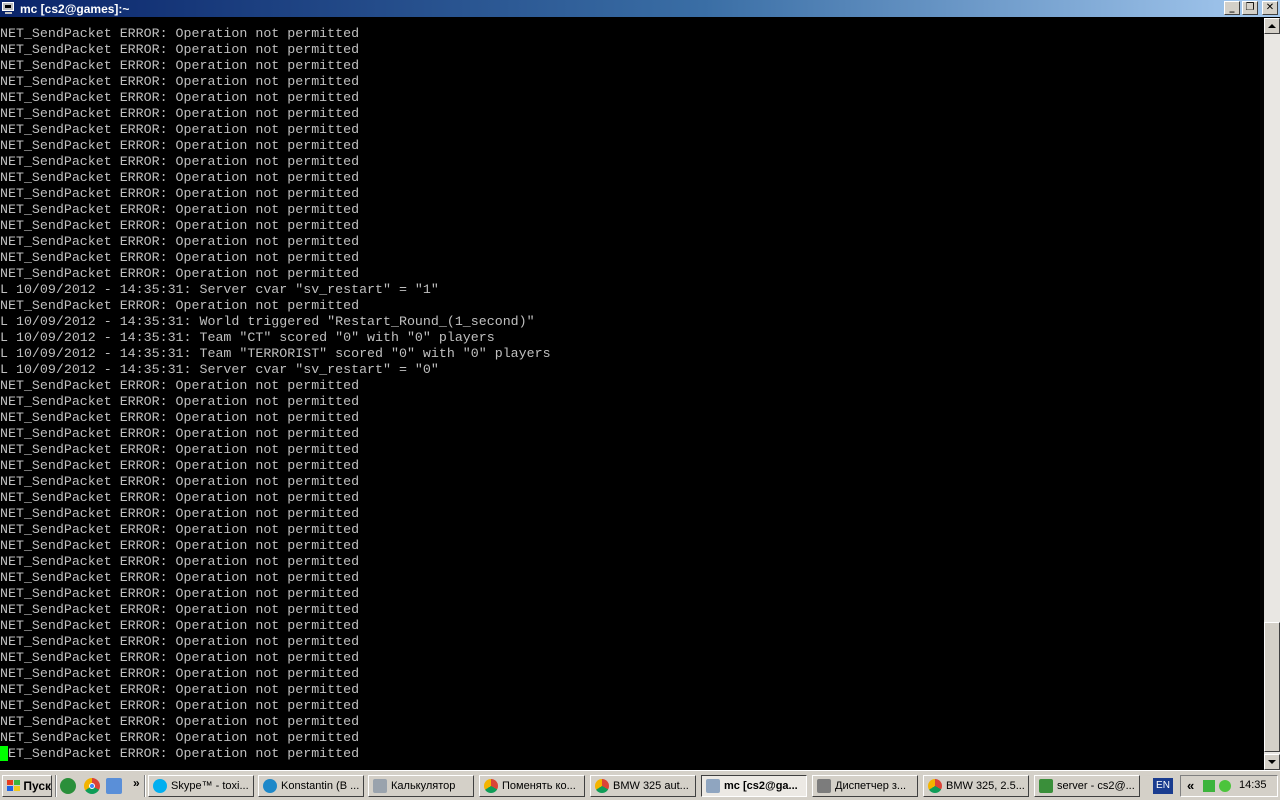 Image resolution: width=1280 pixels, height=800 pixels. I want to click on quick-launch-more-button: », so click(136, 783).